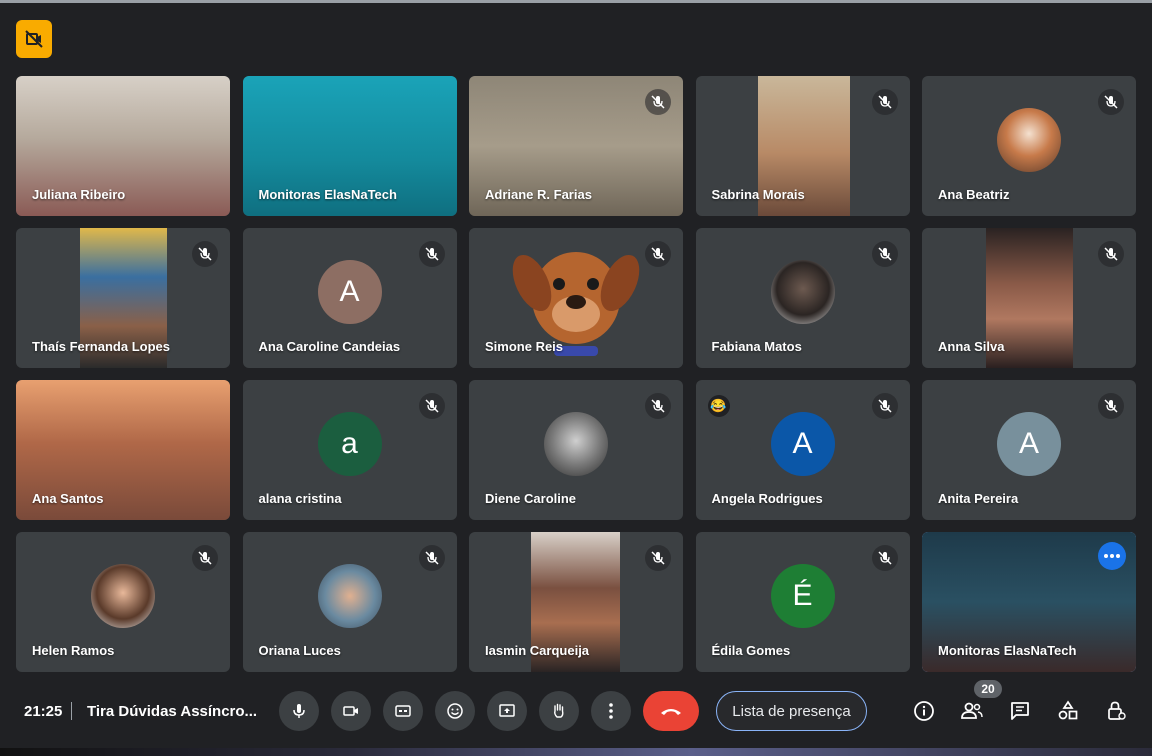 Image resolution: width=1152 pixels, height=756 pixels. Describe the element at coordinates (299, 650) in the screenshot. I see `participant-name: Oriana Luces` at that location.